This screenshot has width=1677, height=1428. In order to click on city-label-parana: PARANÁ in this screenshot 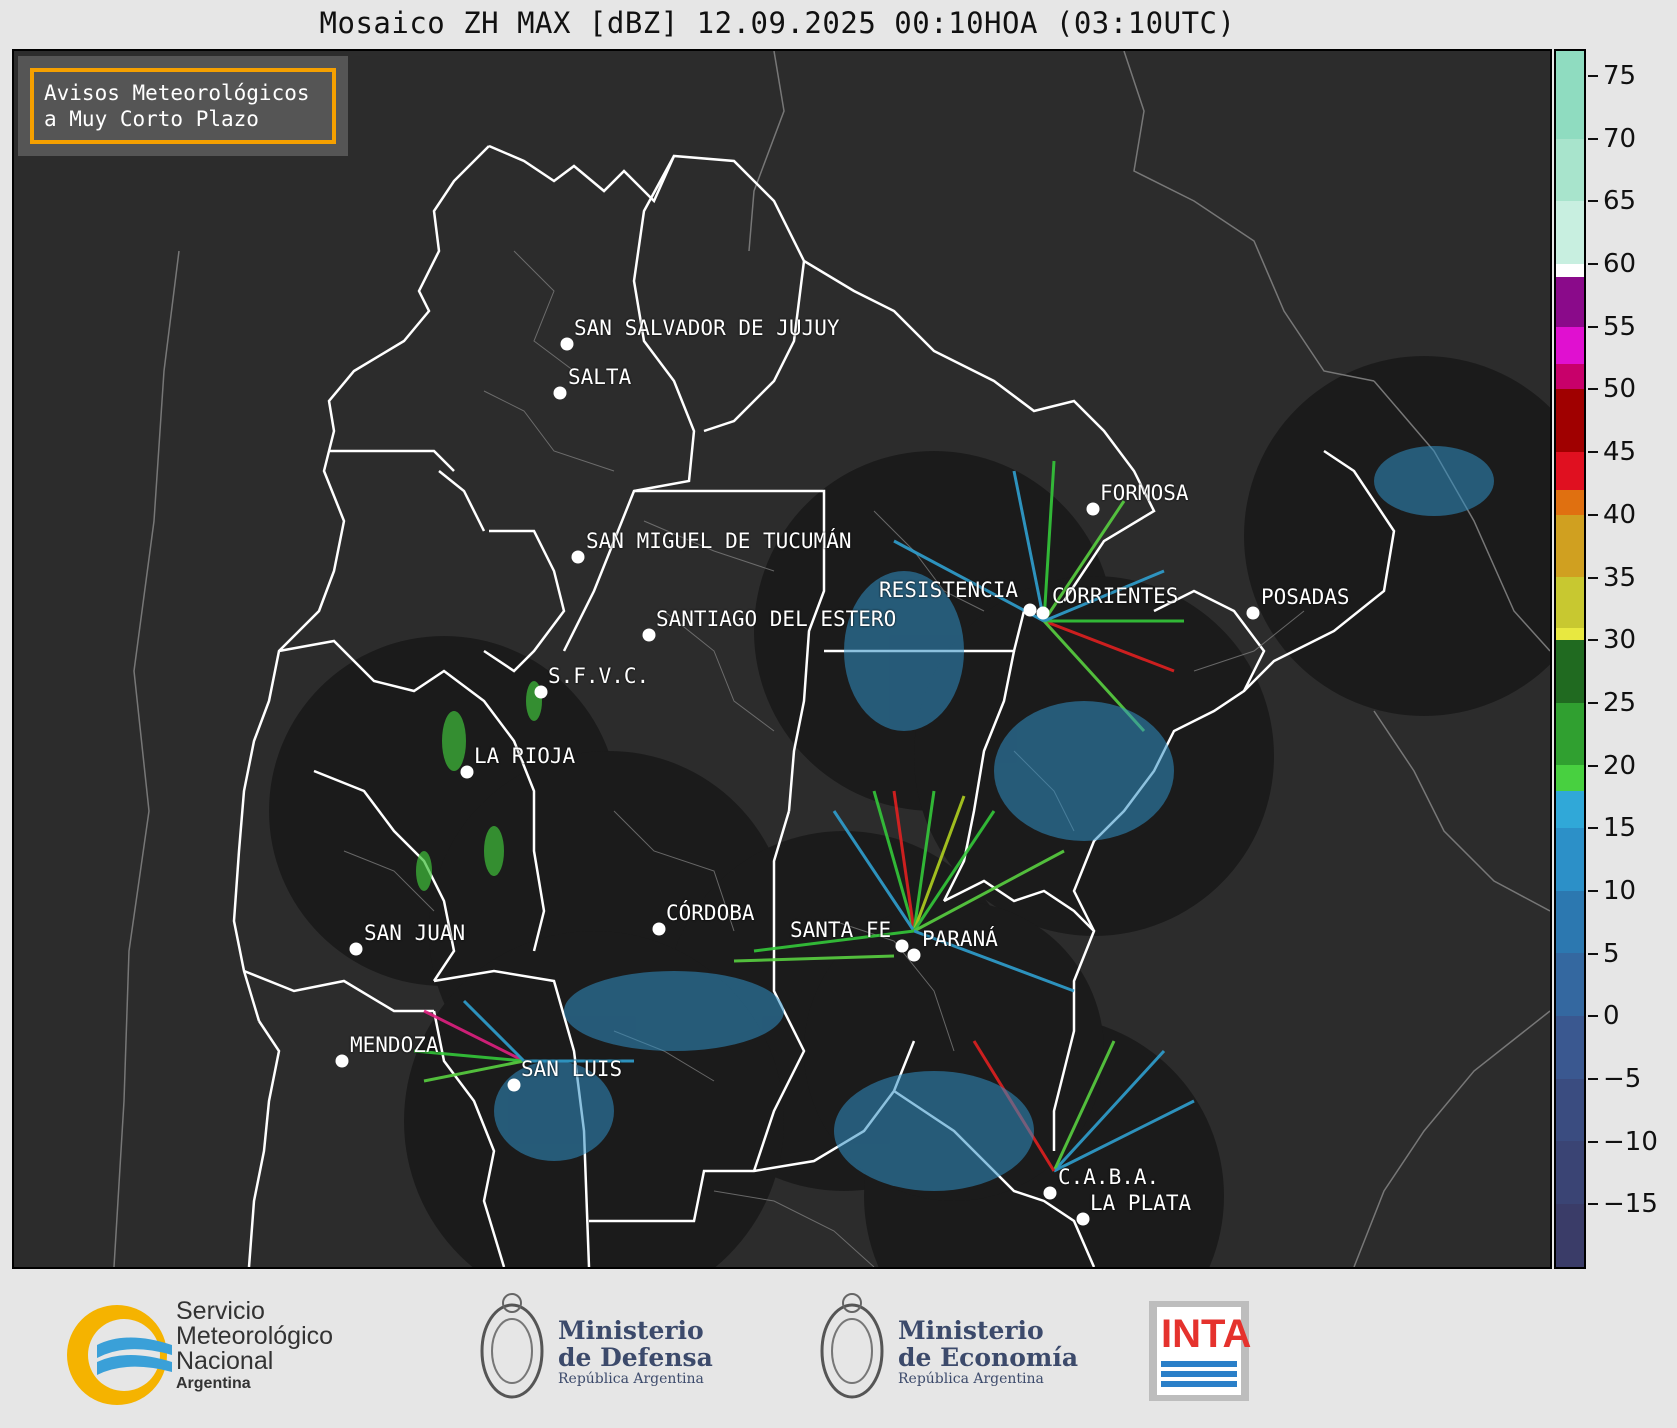, I will do `click(960, 939)`.